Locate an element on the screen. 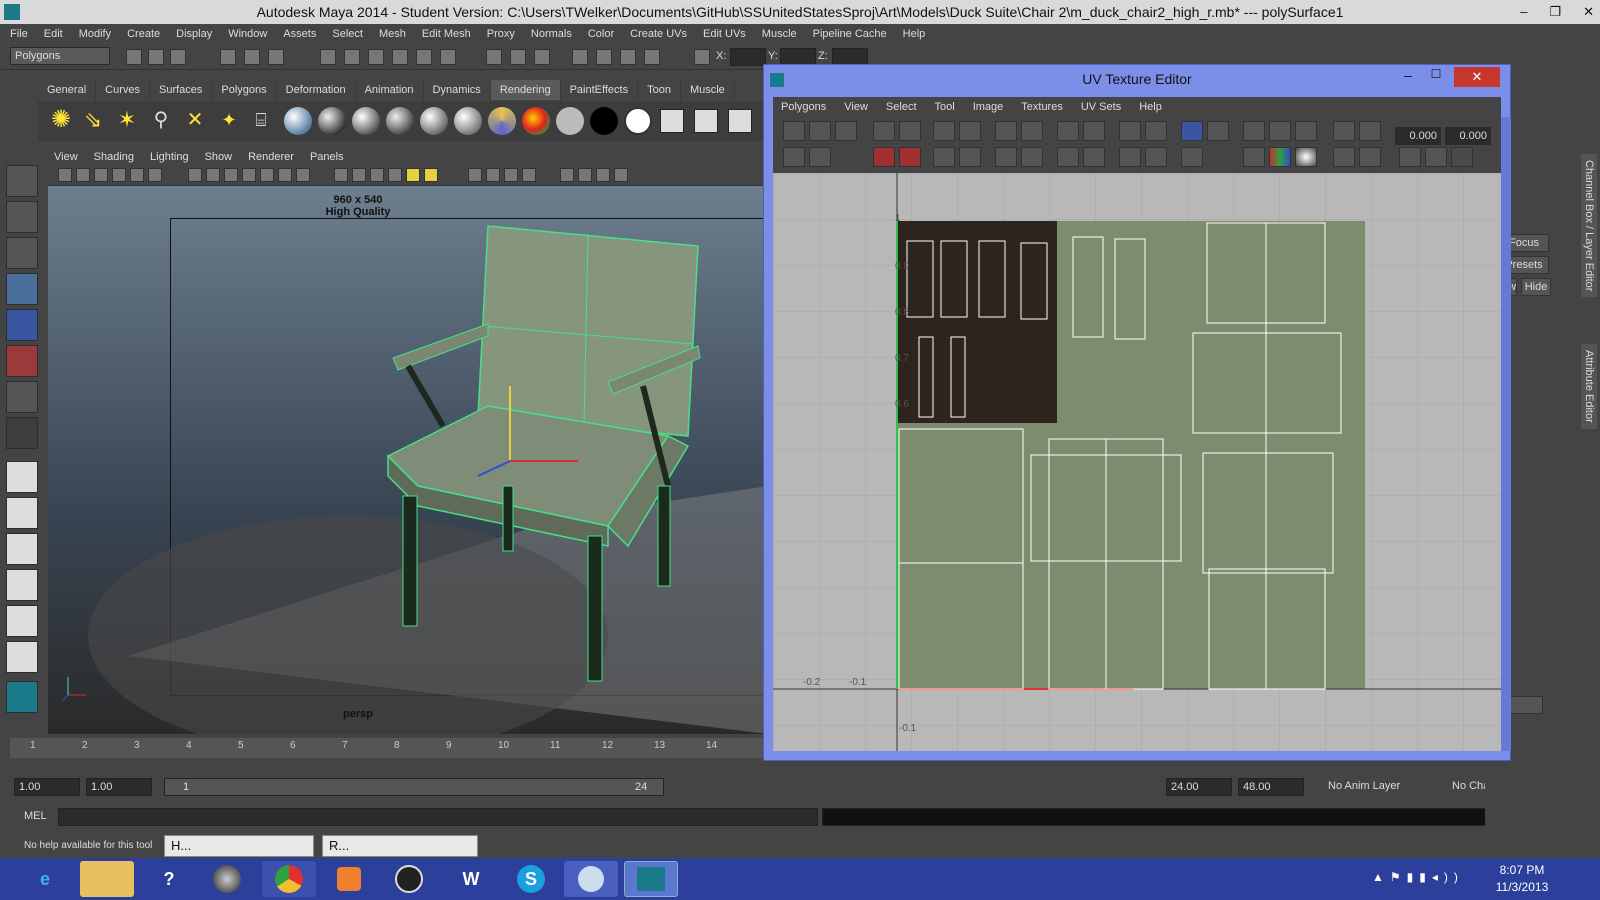 This screenshot has width=1600, height=900. field-chart-icon is located at coordinates (267, 175).